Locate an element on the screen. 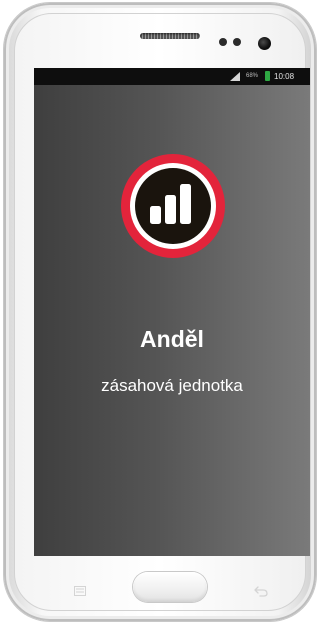 Image resolution: width=320 pixels, height=624 pixels. menu-icon is located at coordinates (80, 591).